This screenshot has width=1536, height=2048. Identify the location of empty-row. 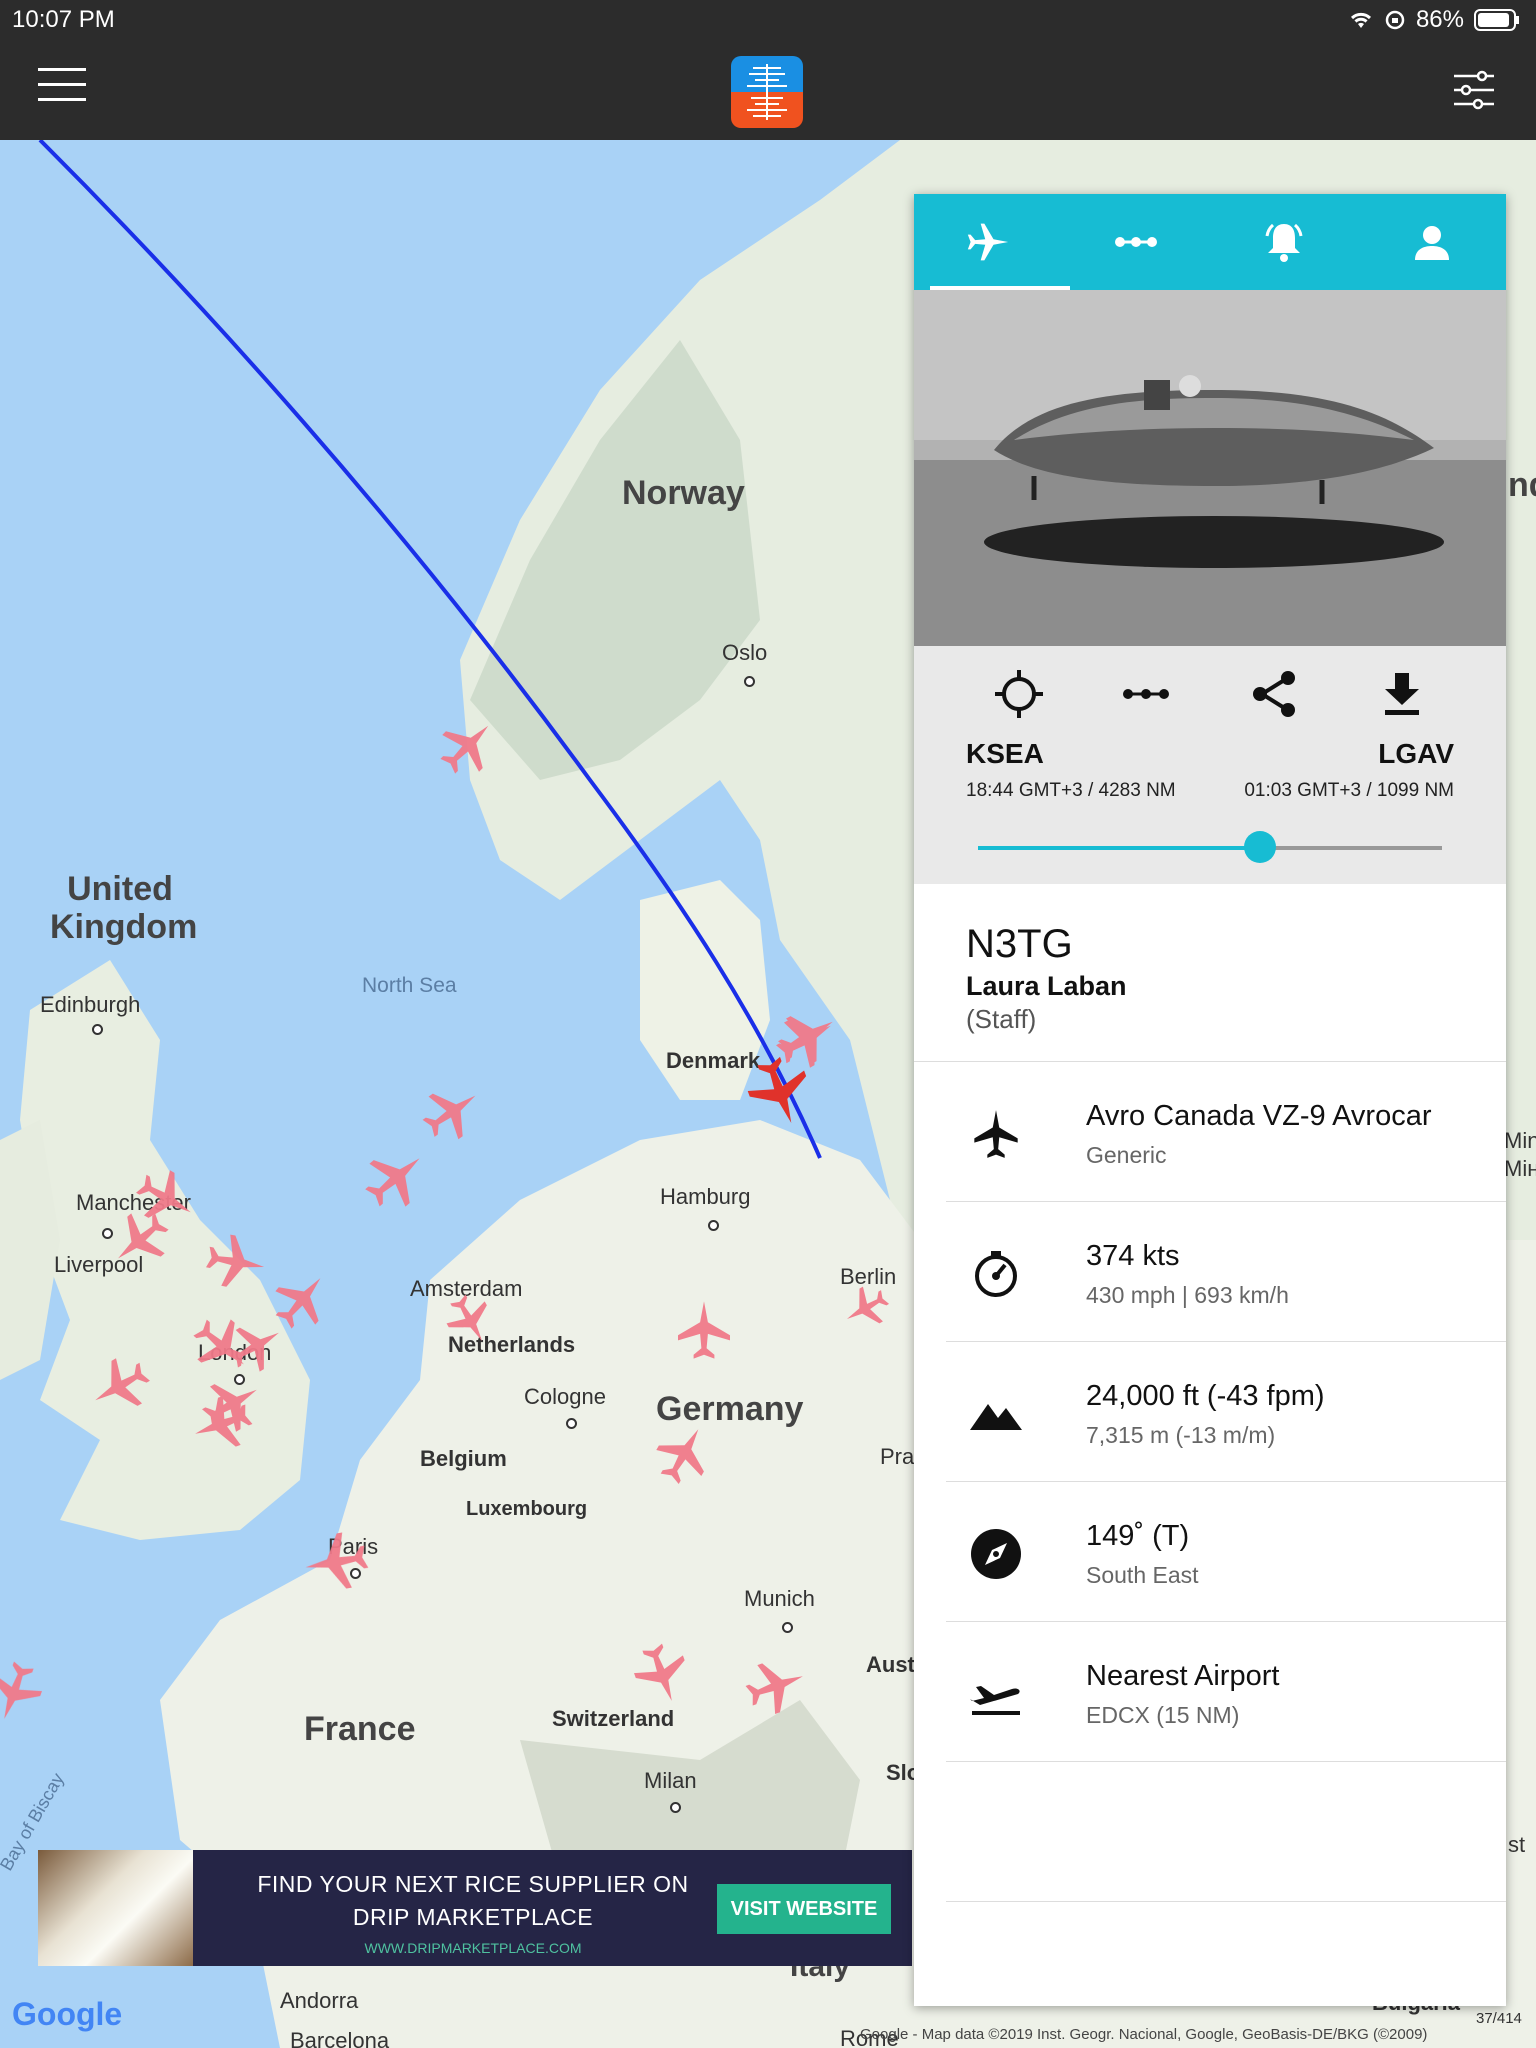
(1226, 1832).